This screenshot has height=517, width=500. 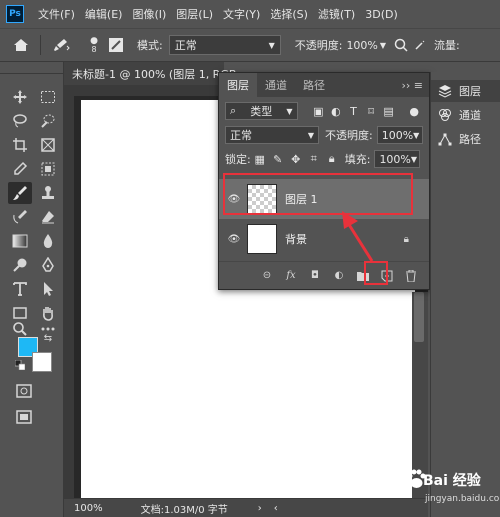 I want to click on mode-label: 模式:, so click(x=150, y=45).